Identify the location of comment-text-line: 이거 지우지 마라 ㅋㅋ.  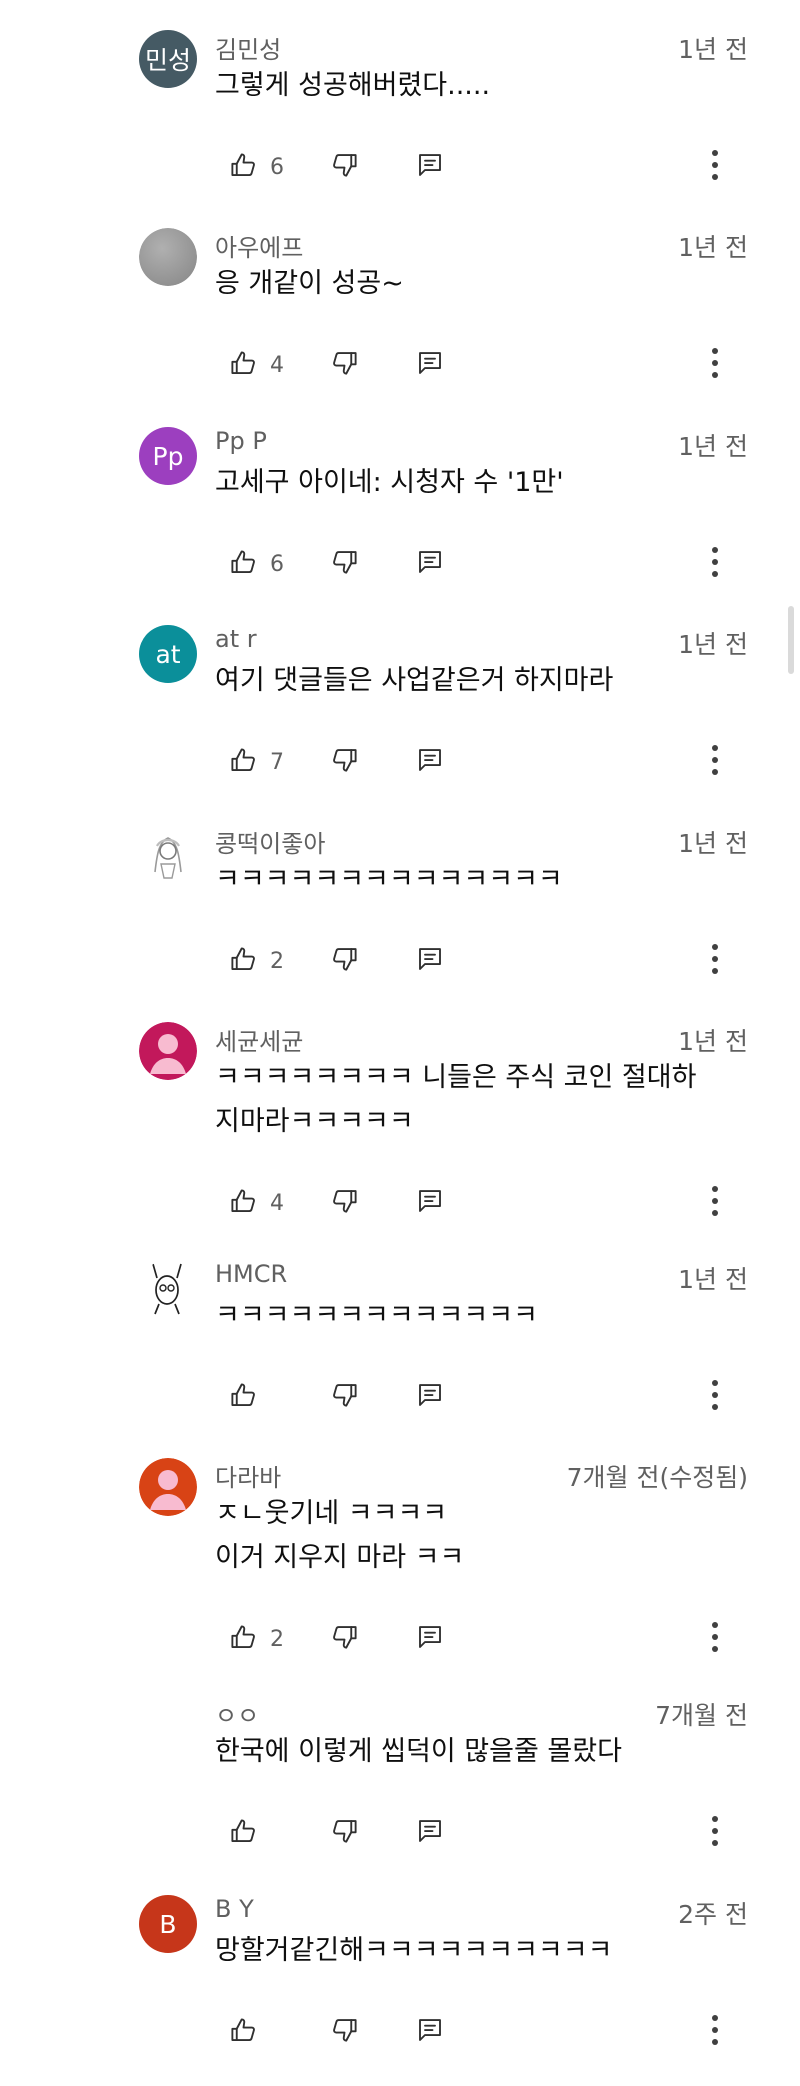
(340, 1557).